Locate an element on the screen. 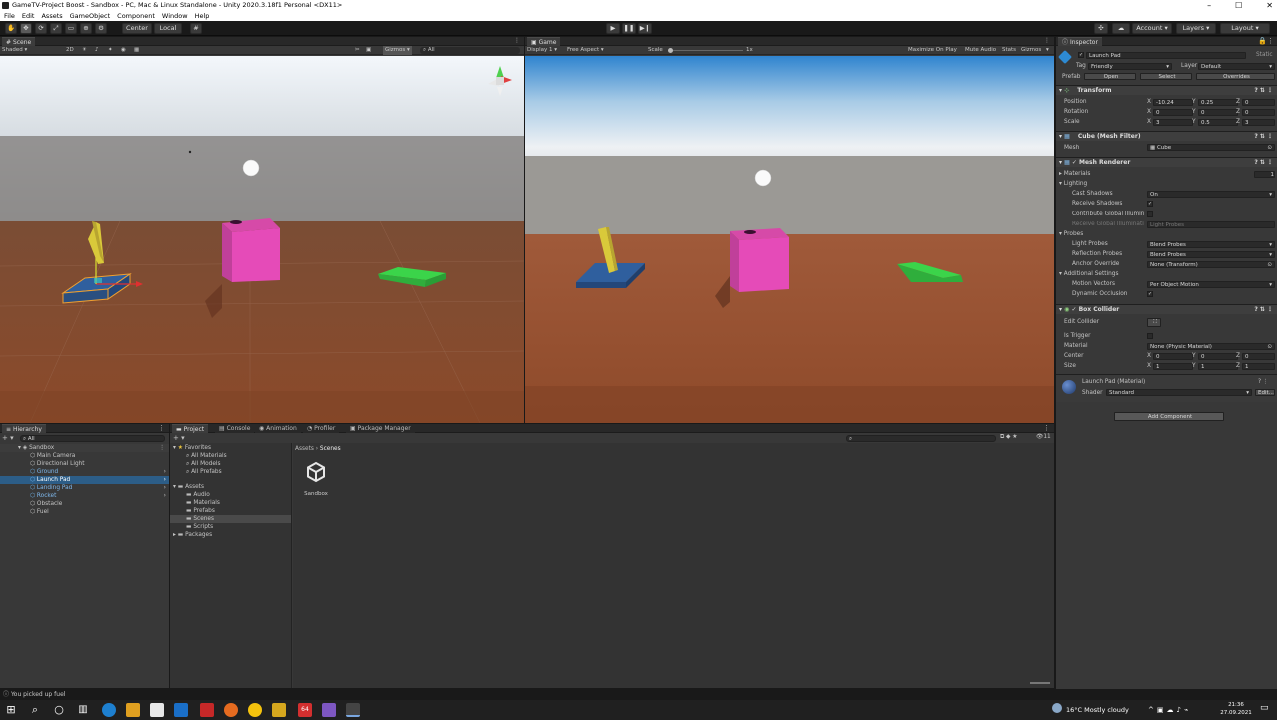  office-icon is located at coordinates (207, 710).